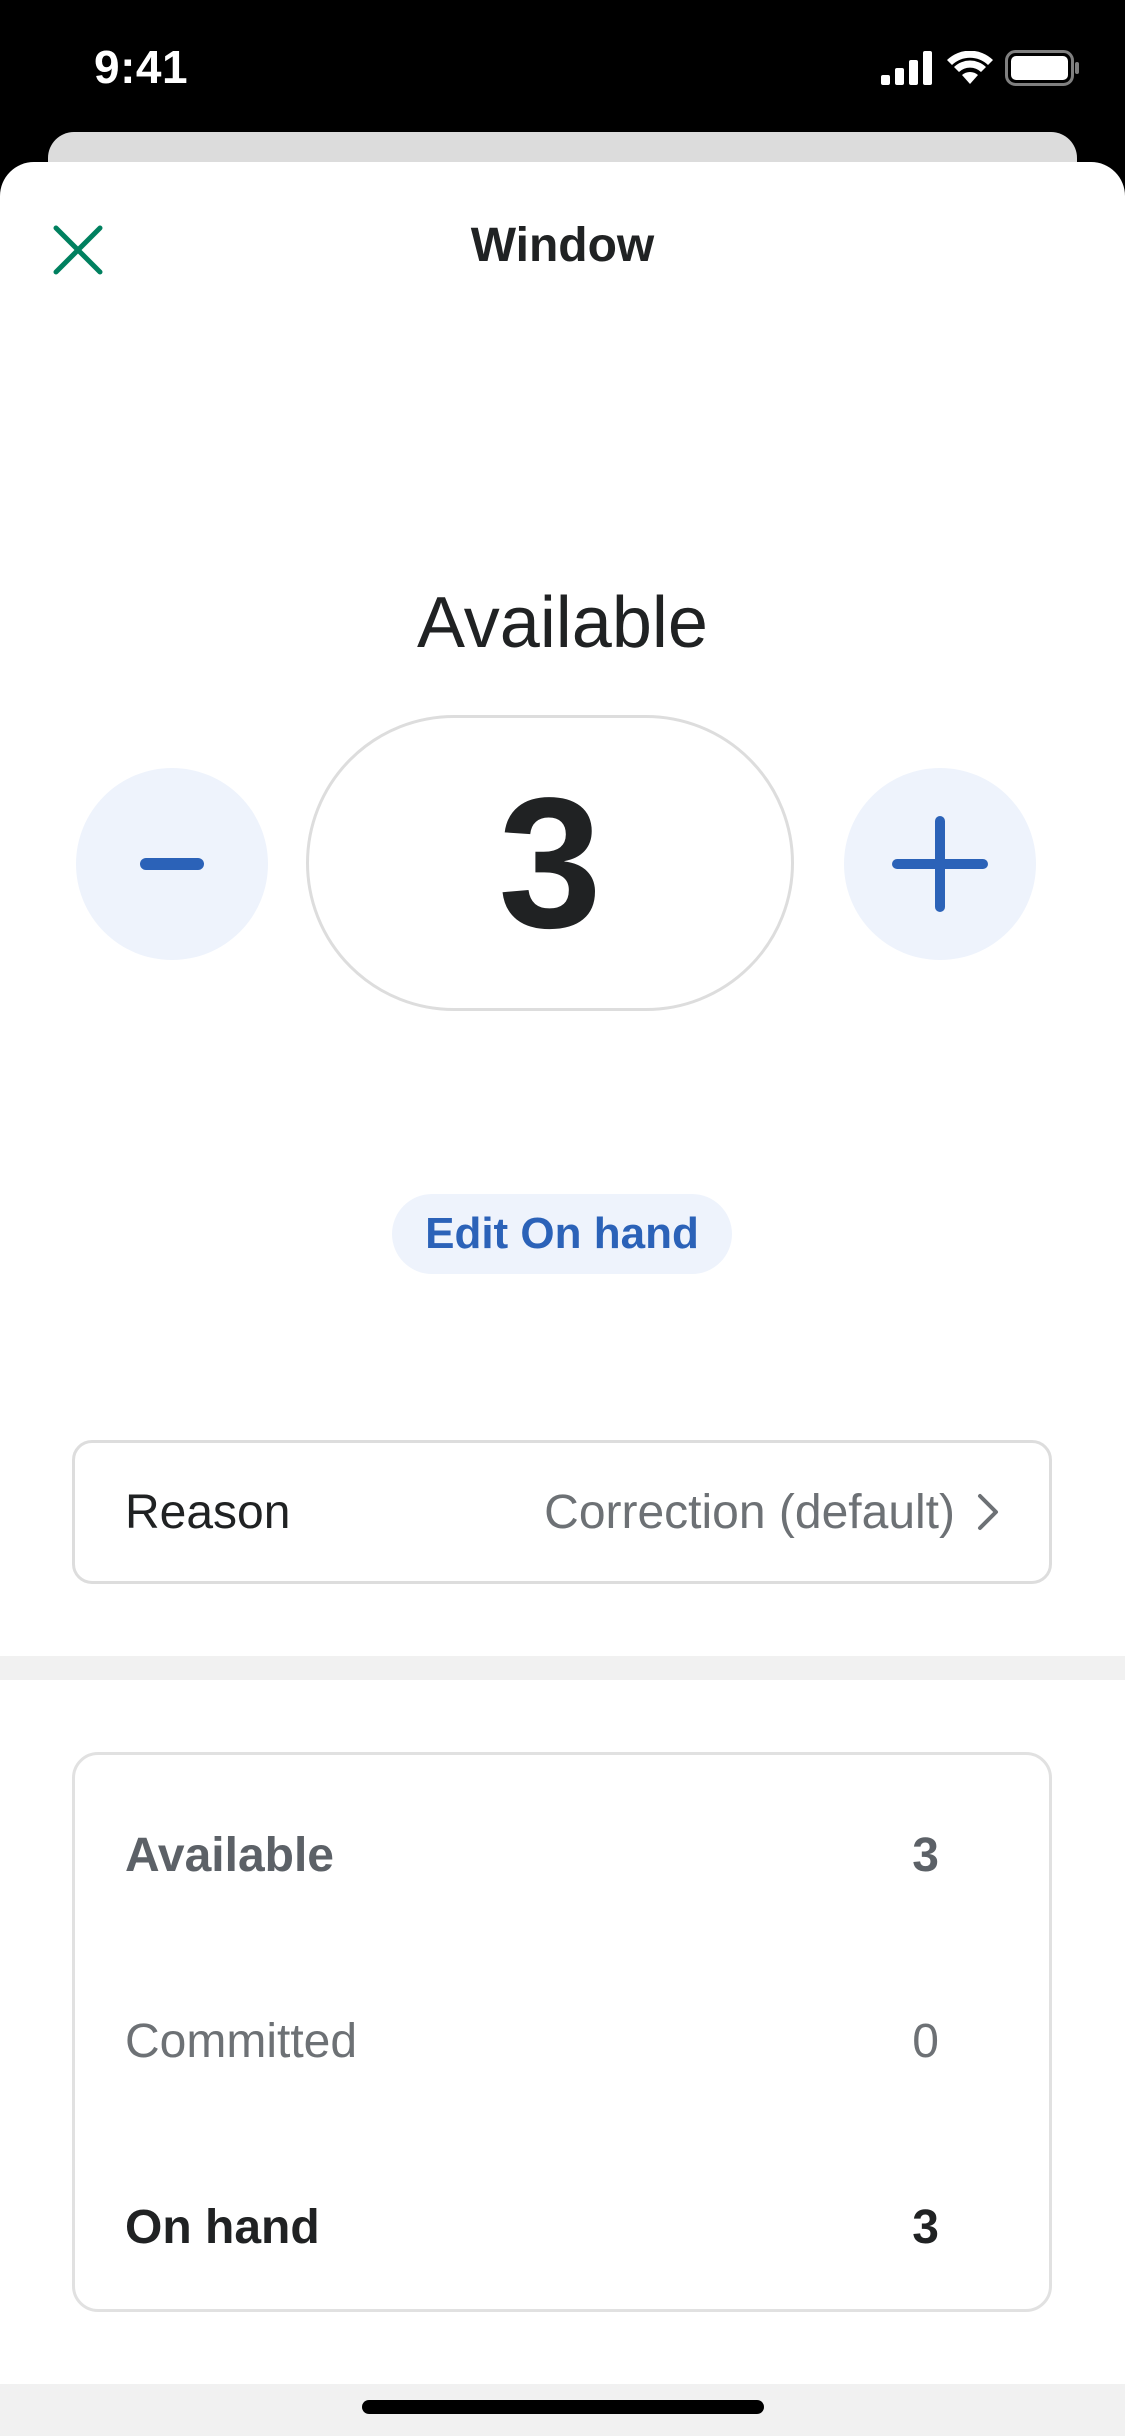 Image resolution: width=1125 pixels, height=2436 pixels. What do you see at coordinates (562, 1668) in the screenshot?
I see `section-divider` at bounding box center [562, 1668].